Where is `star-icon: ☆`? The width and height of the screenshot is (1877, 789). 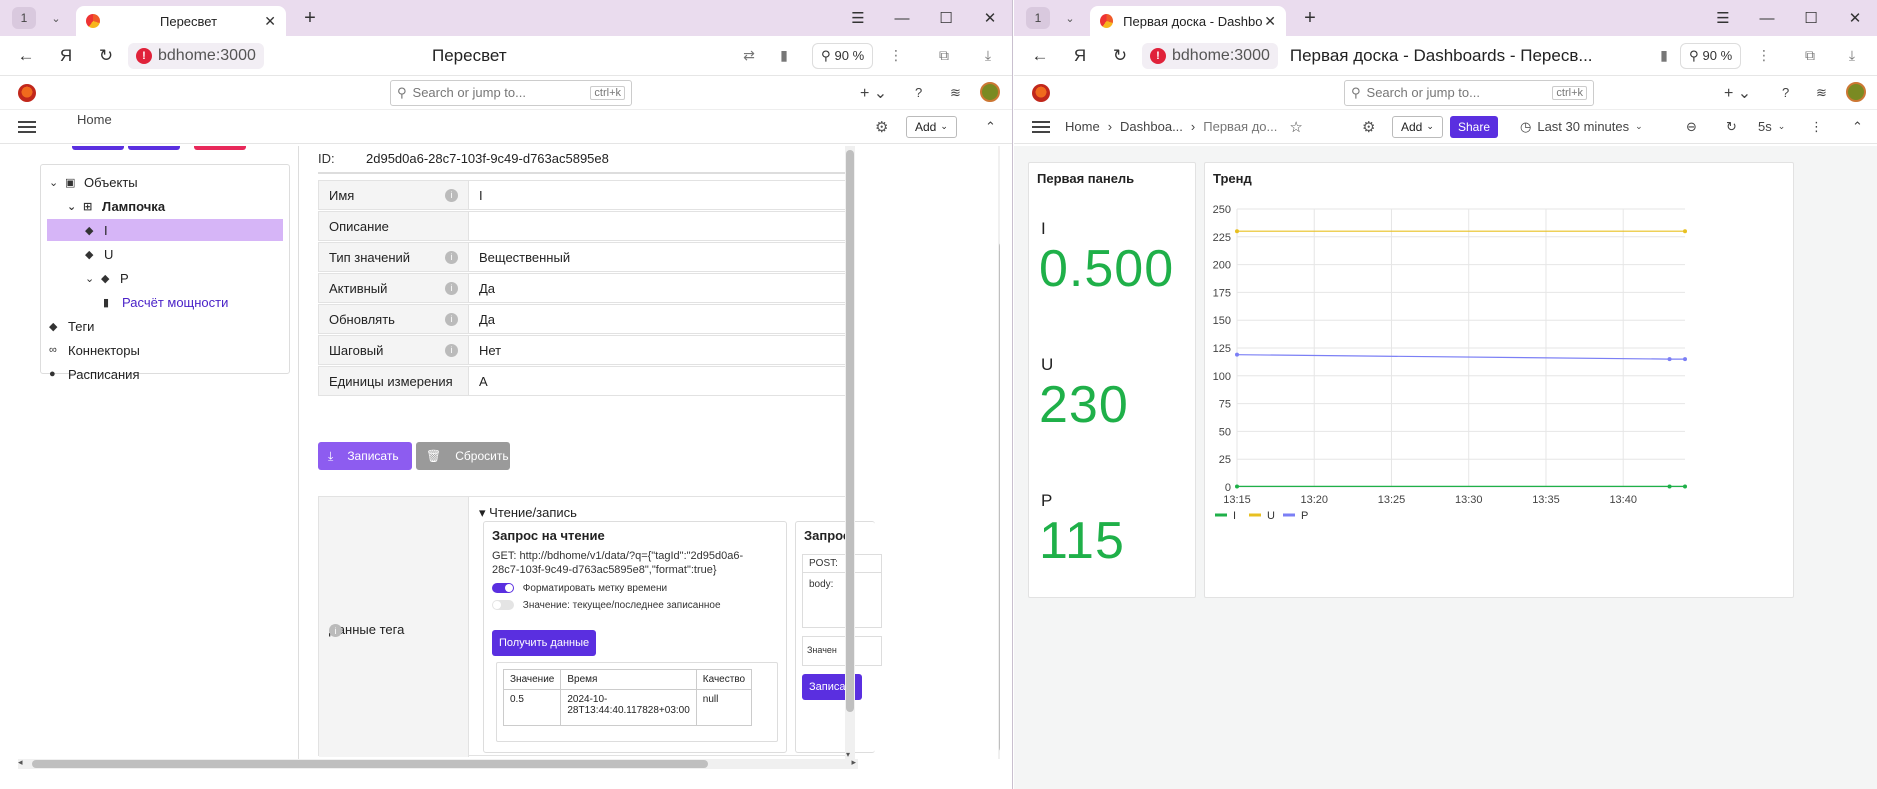
star-icon: ☆ is located at coordinates (1295, 127).